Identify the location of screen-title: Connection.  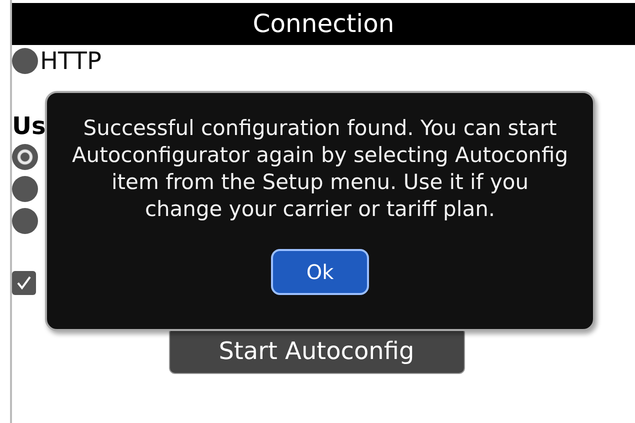
(323, 24).